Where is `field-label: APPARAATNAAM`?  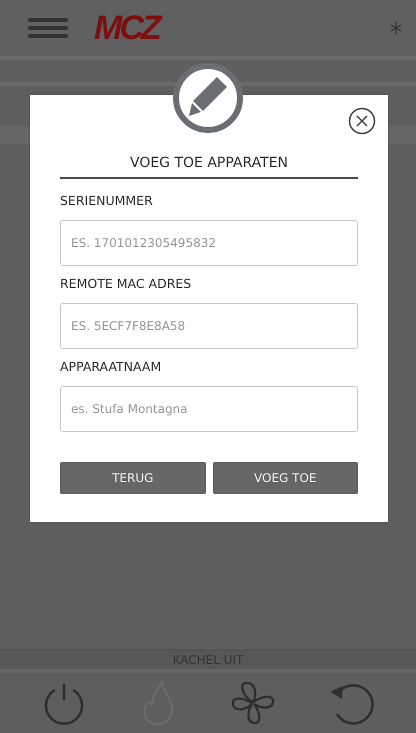
field-label: APPARAATNAAM is located at coordinates (111, 366).